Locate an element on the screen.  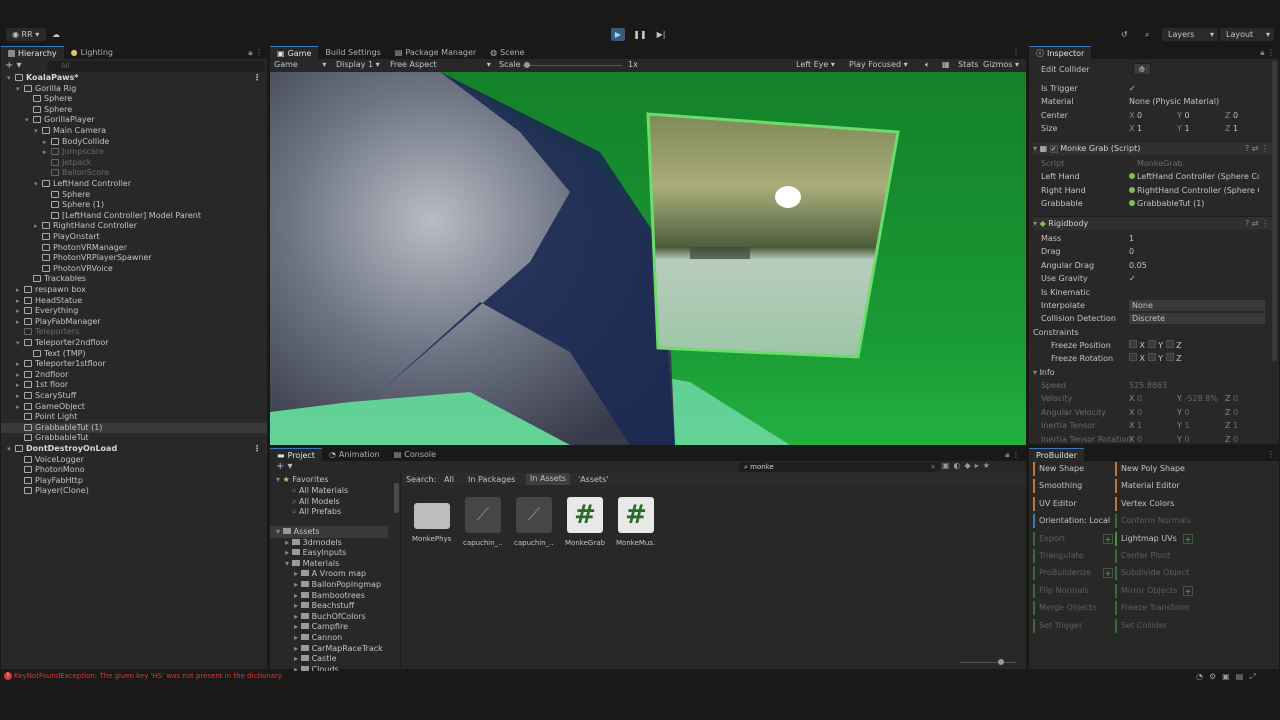
history-icon: ↺ is located at coordinates (1124, 34).